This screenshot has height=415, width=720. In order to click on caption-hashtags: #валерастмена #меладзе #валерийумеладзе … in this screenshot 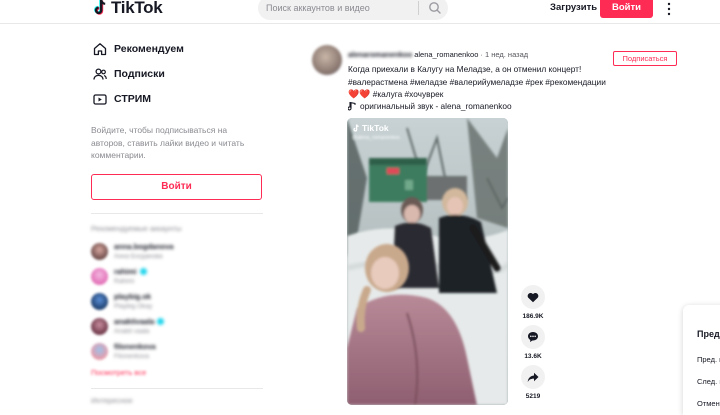, I will do `click(483, 82)`.